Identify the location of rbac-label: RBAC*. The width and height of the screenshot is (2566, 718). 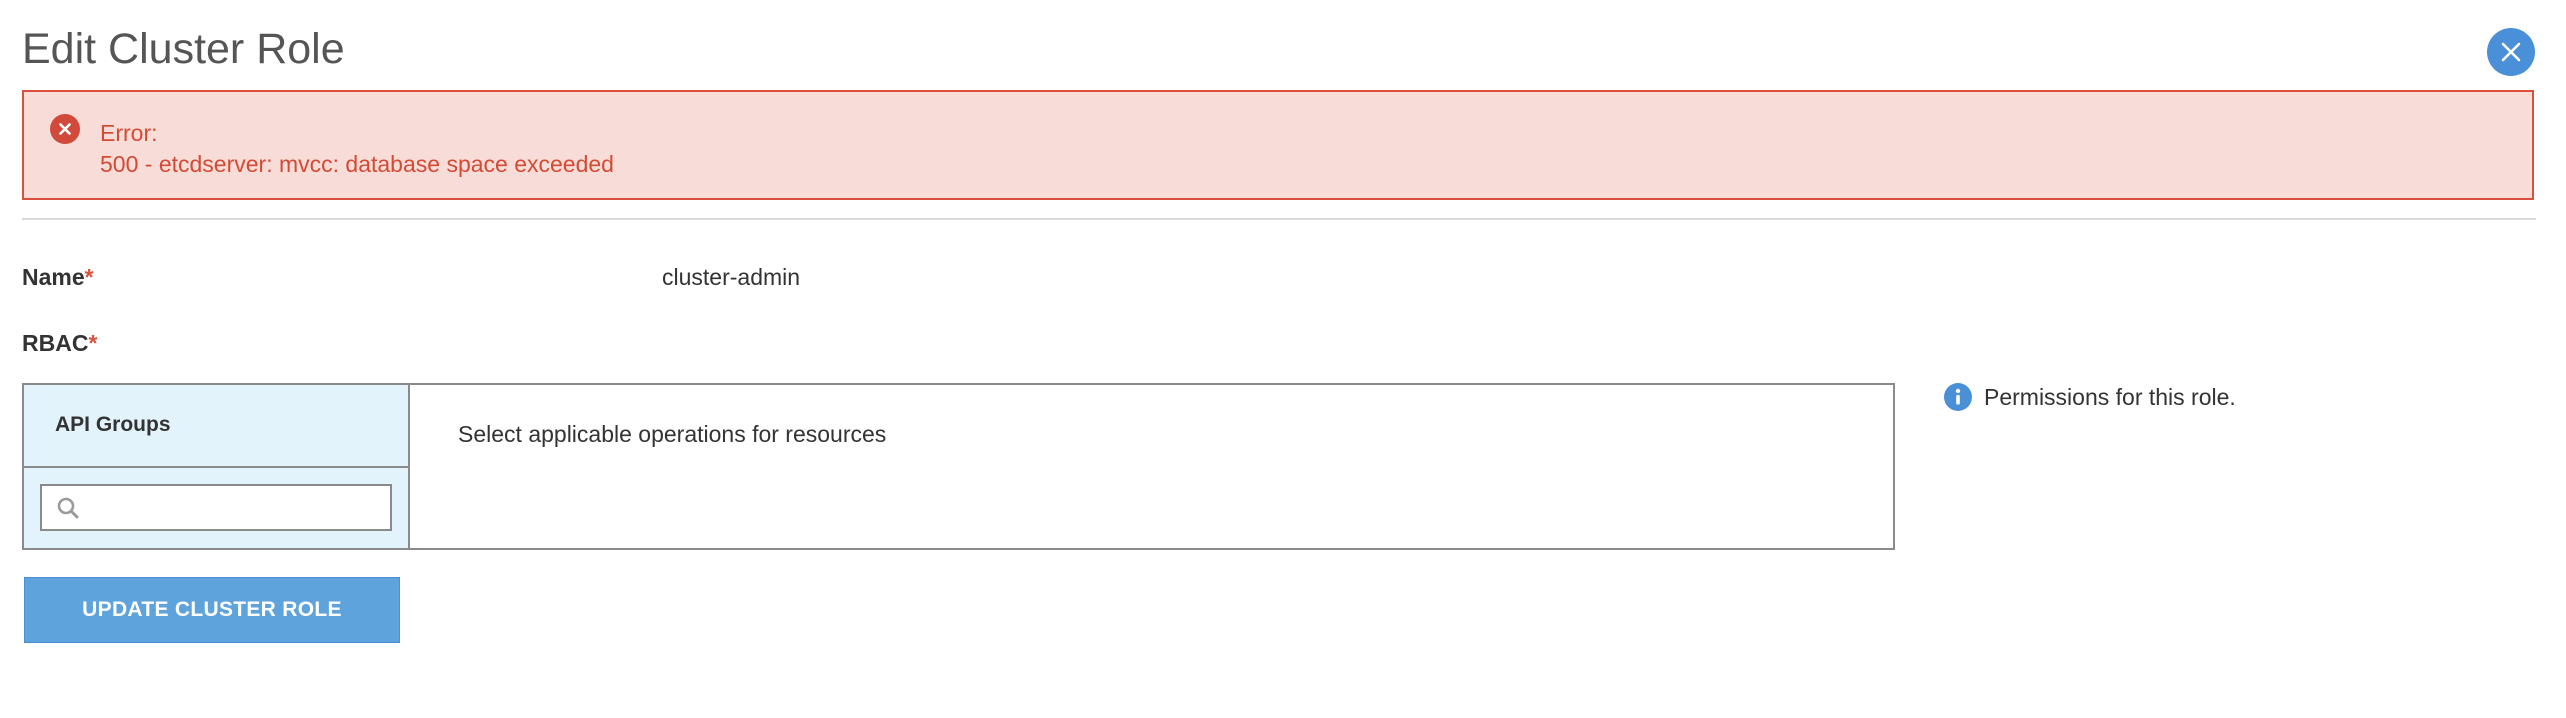
(59, 343).